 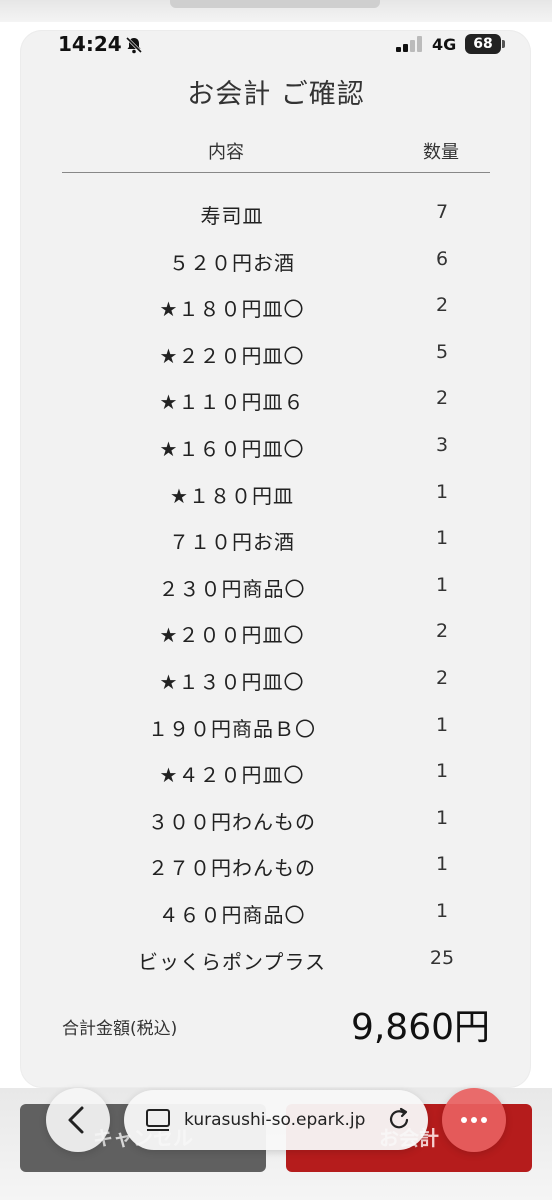 What do you see at coordinates (232, 682) in the screenshot?
I see `item-name: ★１３０円皿〇` at bounding box center [232, 682].